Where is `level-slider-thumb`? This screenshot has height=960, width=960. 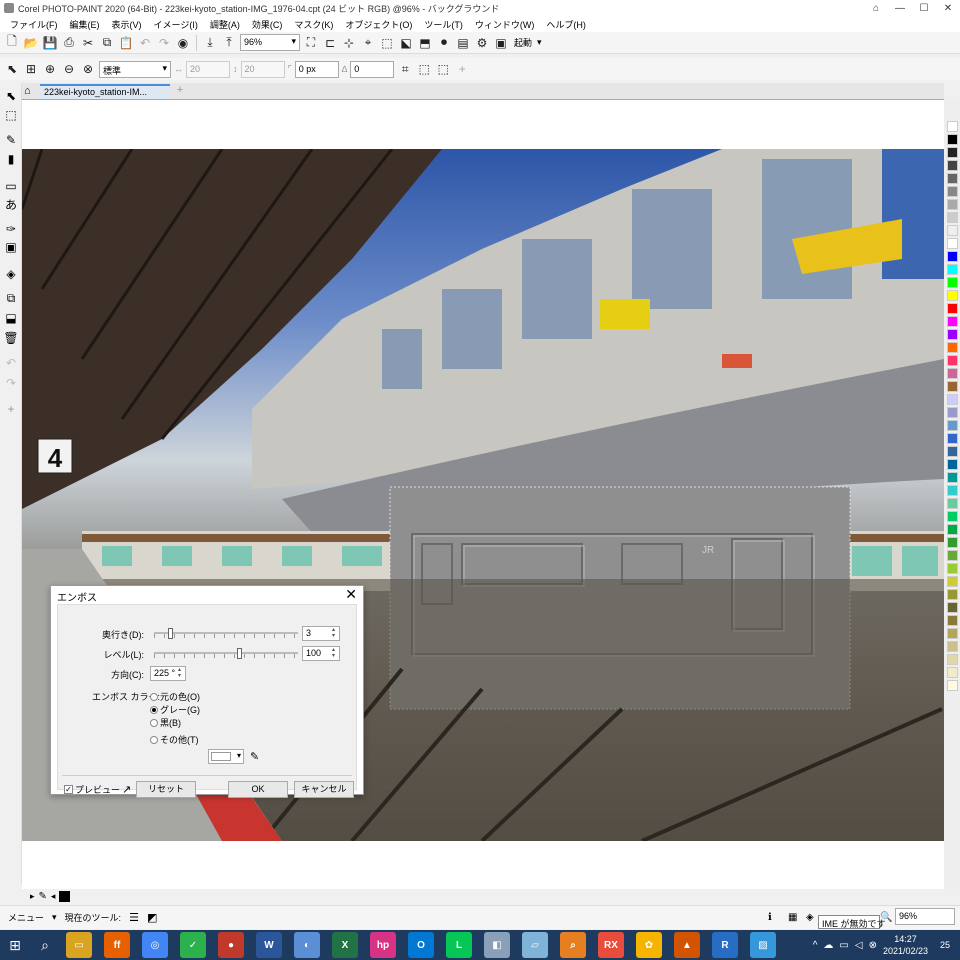
level-slider-thumb is located at coordinates (240, 653).